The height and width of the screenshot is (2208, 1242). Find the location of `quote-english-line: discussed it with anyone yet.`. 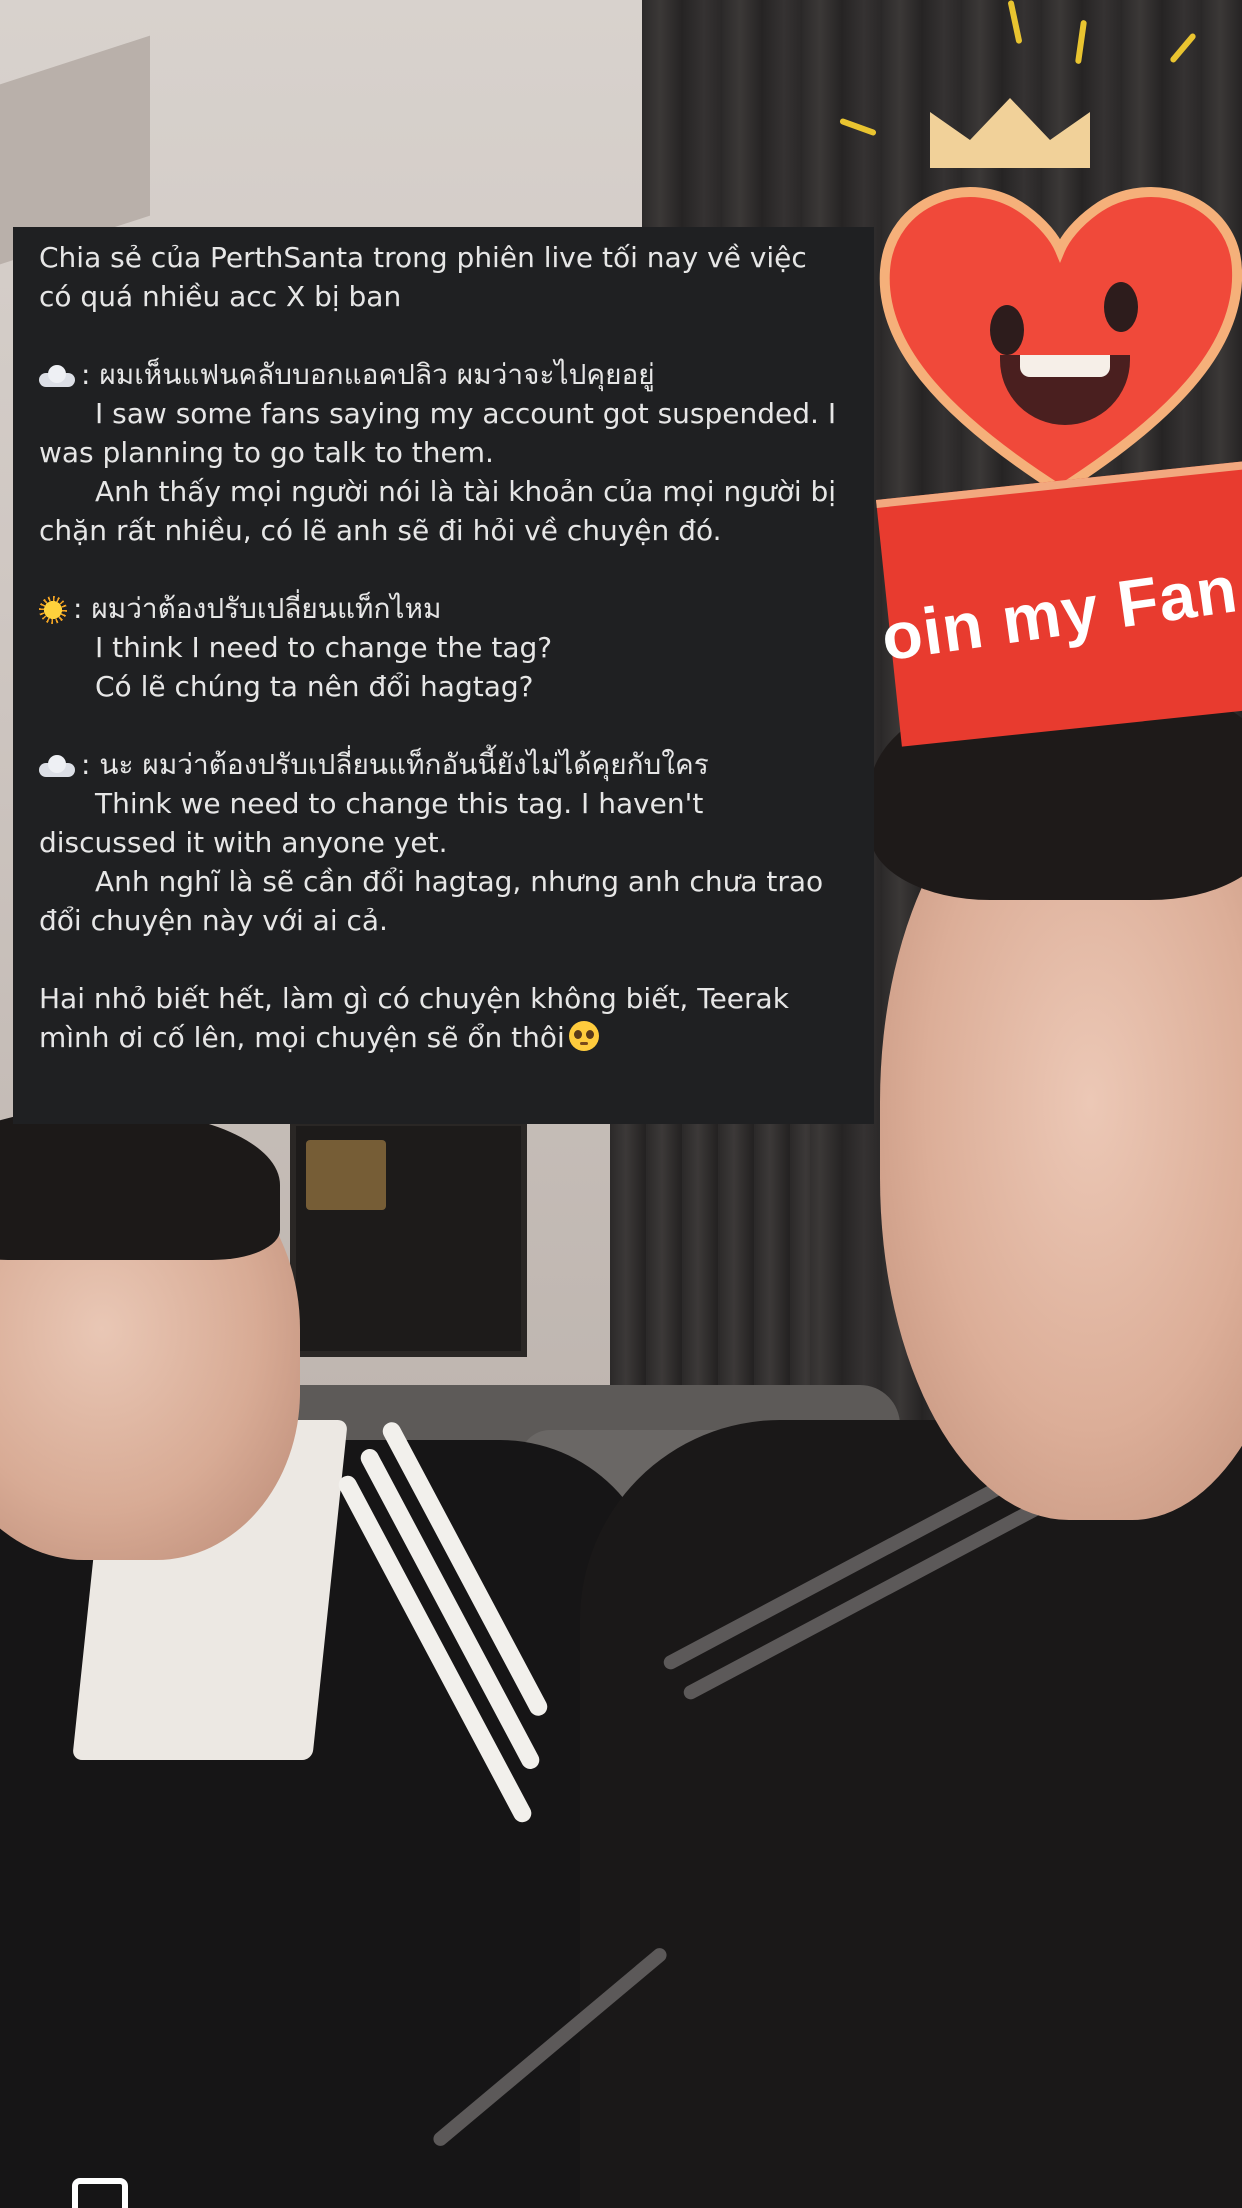

quote-english-line: discussed it with anyone yet. is located at coordinates (243, 842).